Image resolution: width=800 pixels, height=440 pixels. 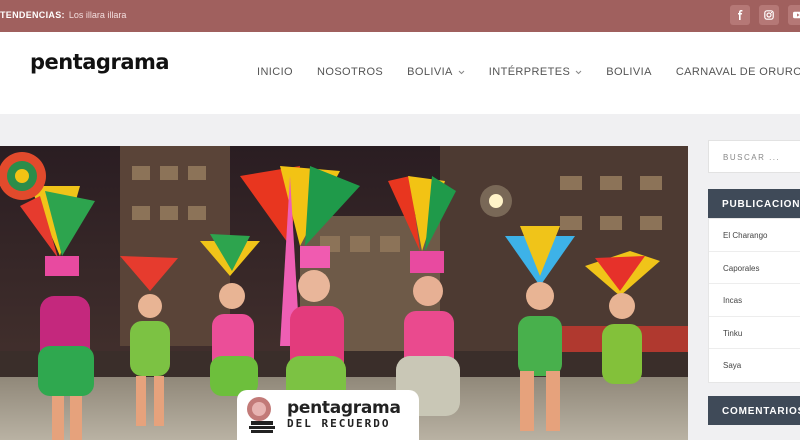 I want to click on nav-nosotros: NOSOTROS, so click(x=350, y=72).